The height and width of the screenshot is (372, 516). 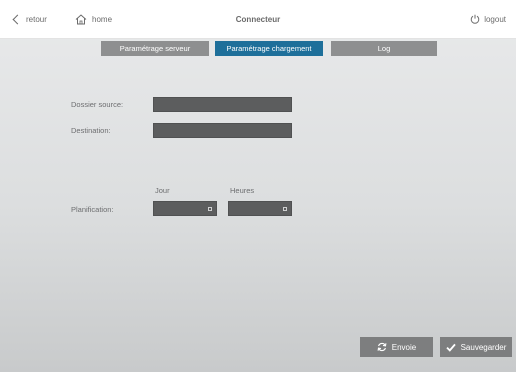 I want to click on save-button: Sauvegarder, so click(x=476, y=347).